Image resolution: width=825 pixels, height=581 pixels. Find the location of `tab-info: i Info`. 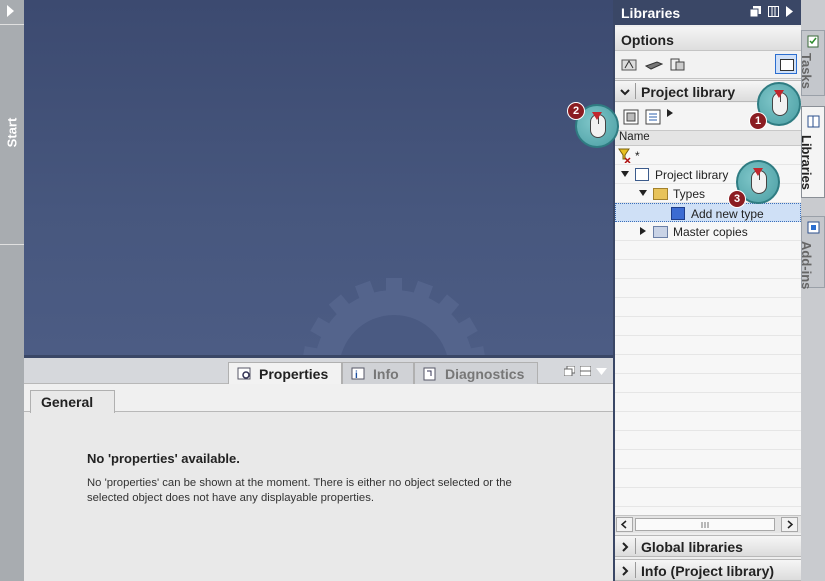

tab-info: i Info is located at coordinates (378, 373).